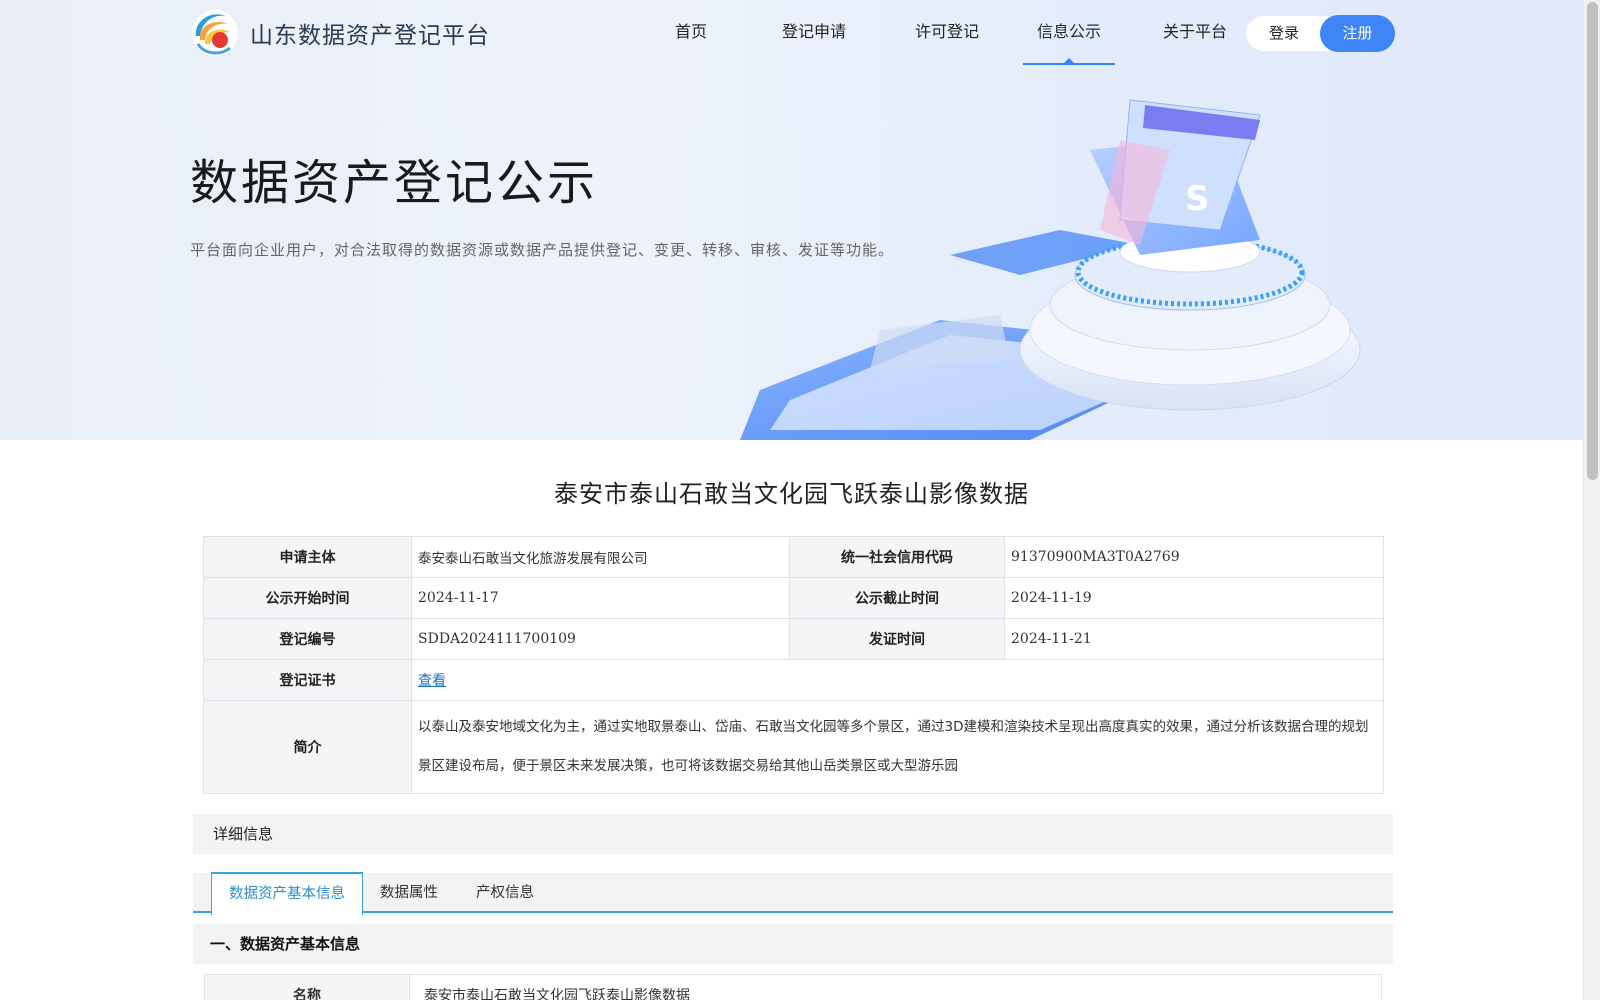 The width and height of the screenshot is (1600, 1000). I want to click on tab-label: 数据资产基本信息, so click(287, 894).